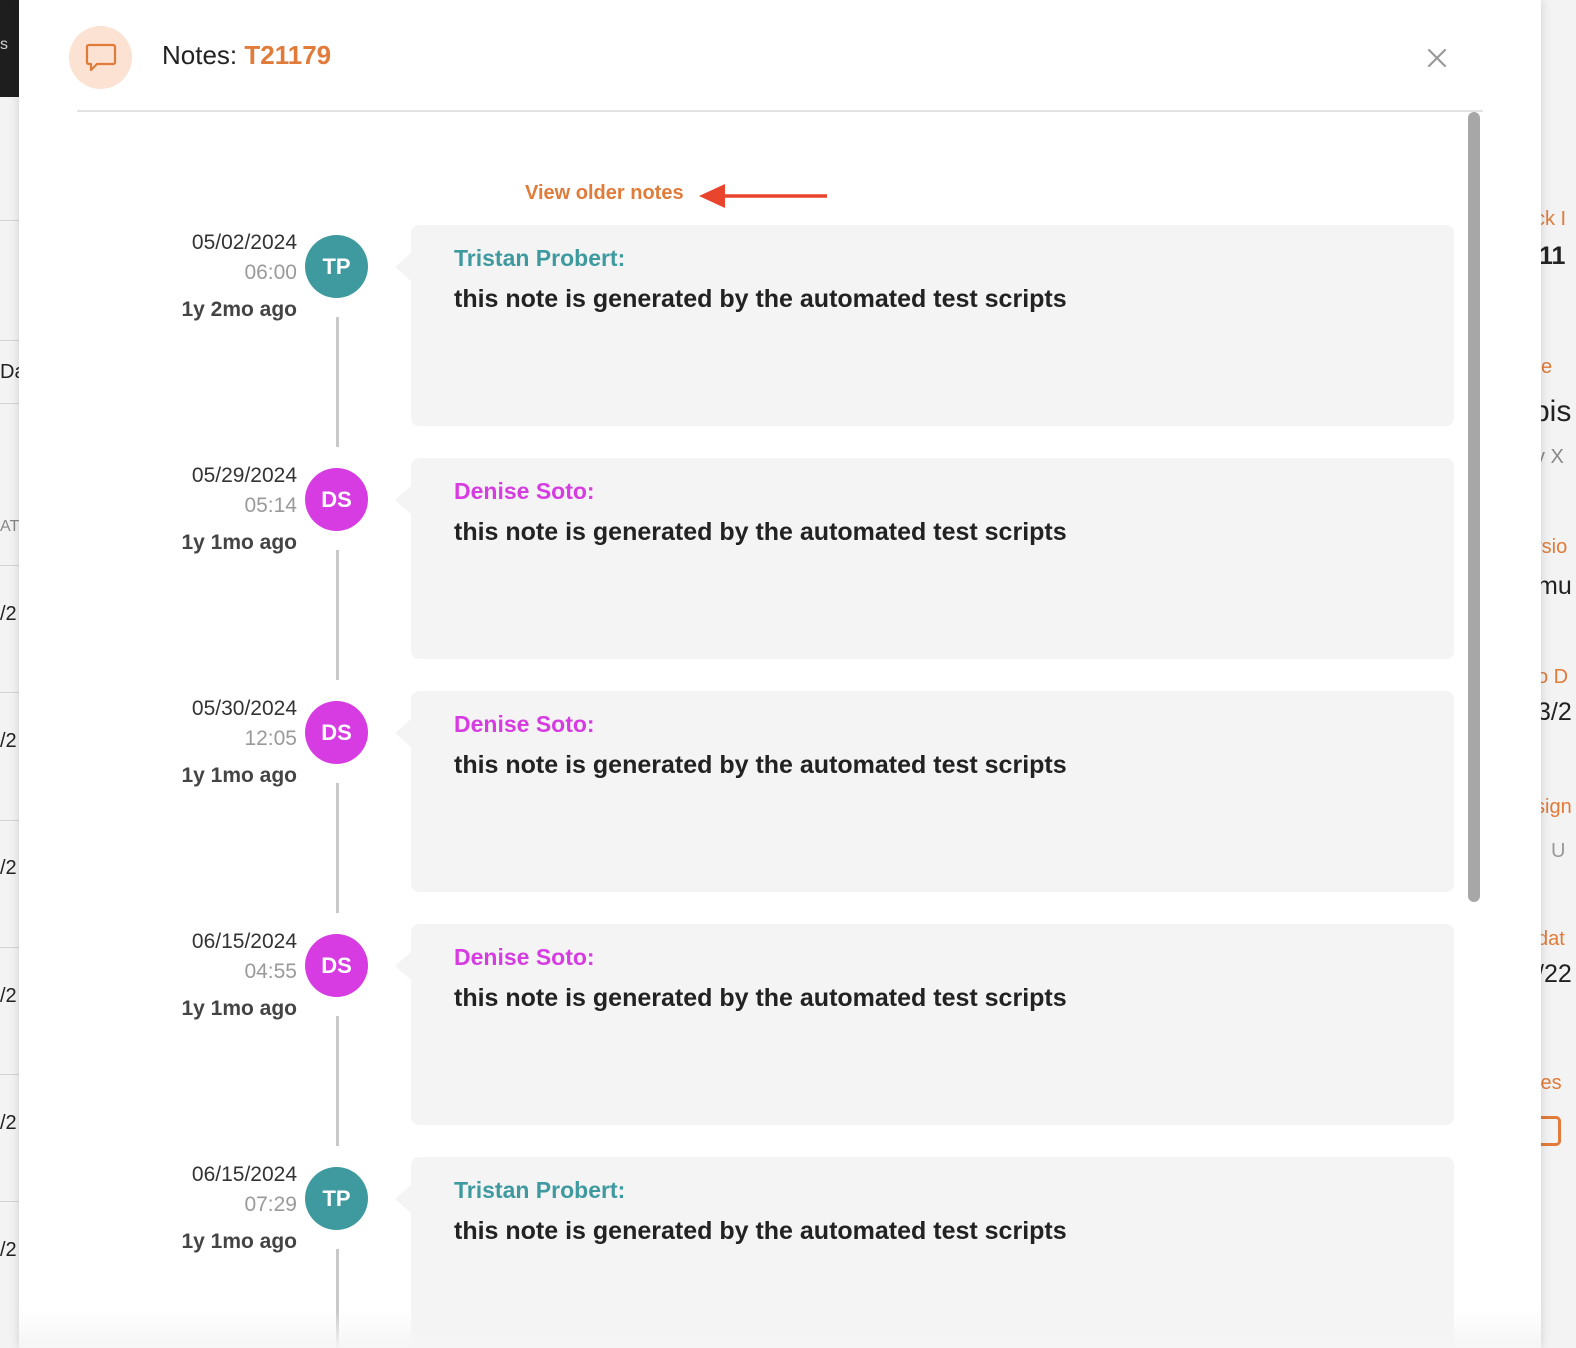 The image size is (1576, 1348). I want to click on note-relative-time: 1y 2mo ago, so click(239, 309).